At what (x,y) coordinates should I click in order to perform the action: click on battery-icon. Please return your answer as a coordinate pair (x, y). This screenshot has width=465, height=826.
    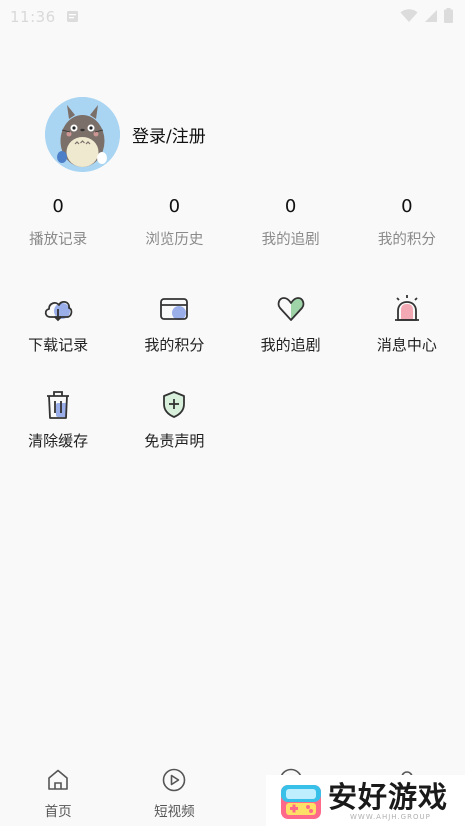
    Looking at the image, I should click on (448, 17).